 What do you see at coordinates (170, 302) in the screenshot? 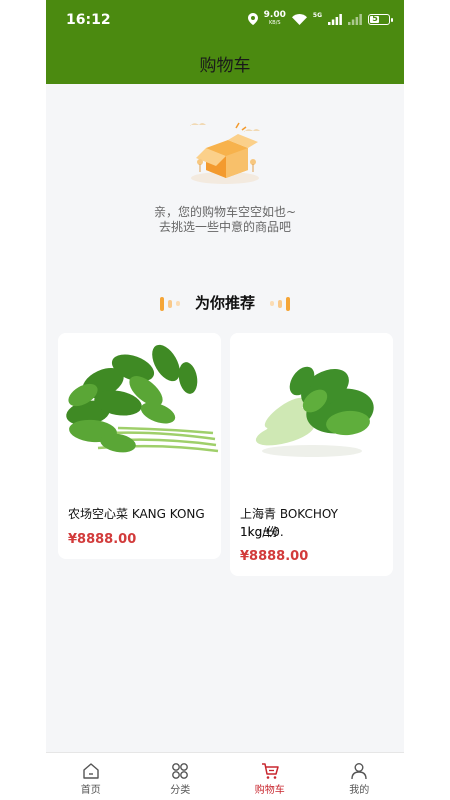
I see `title-decoration-left` at bounding box center [170, 302].